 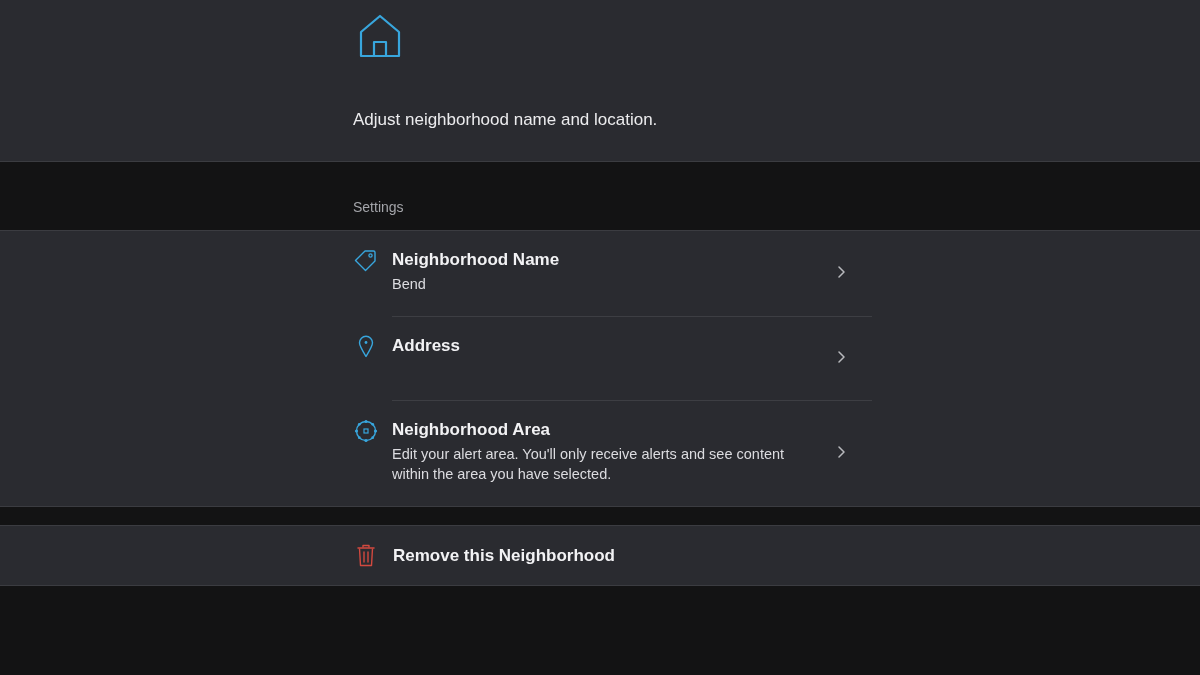 I want to click on section-heading: Settings, so click(x=378, y=207).